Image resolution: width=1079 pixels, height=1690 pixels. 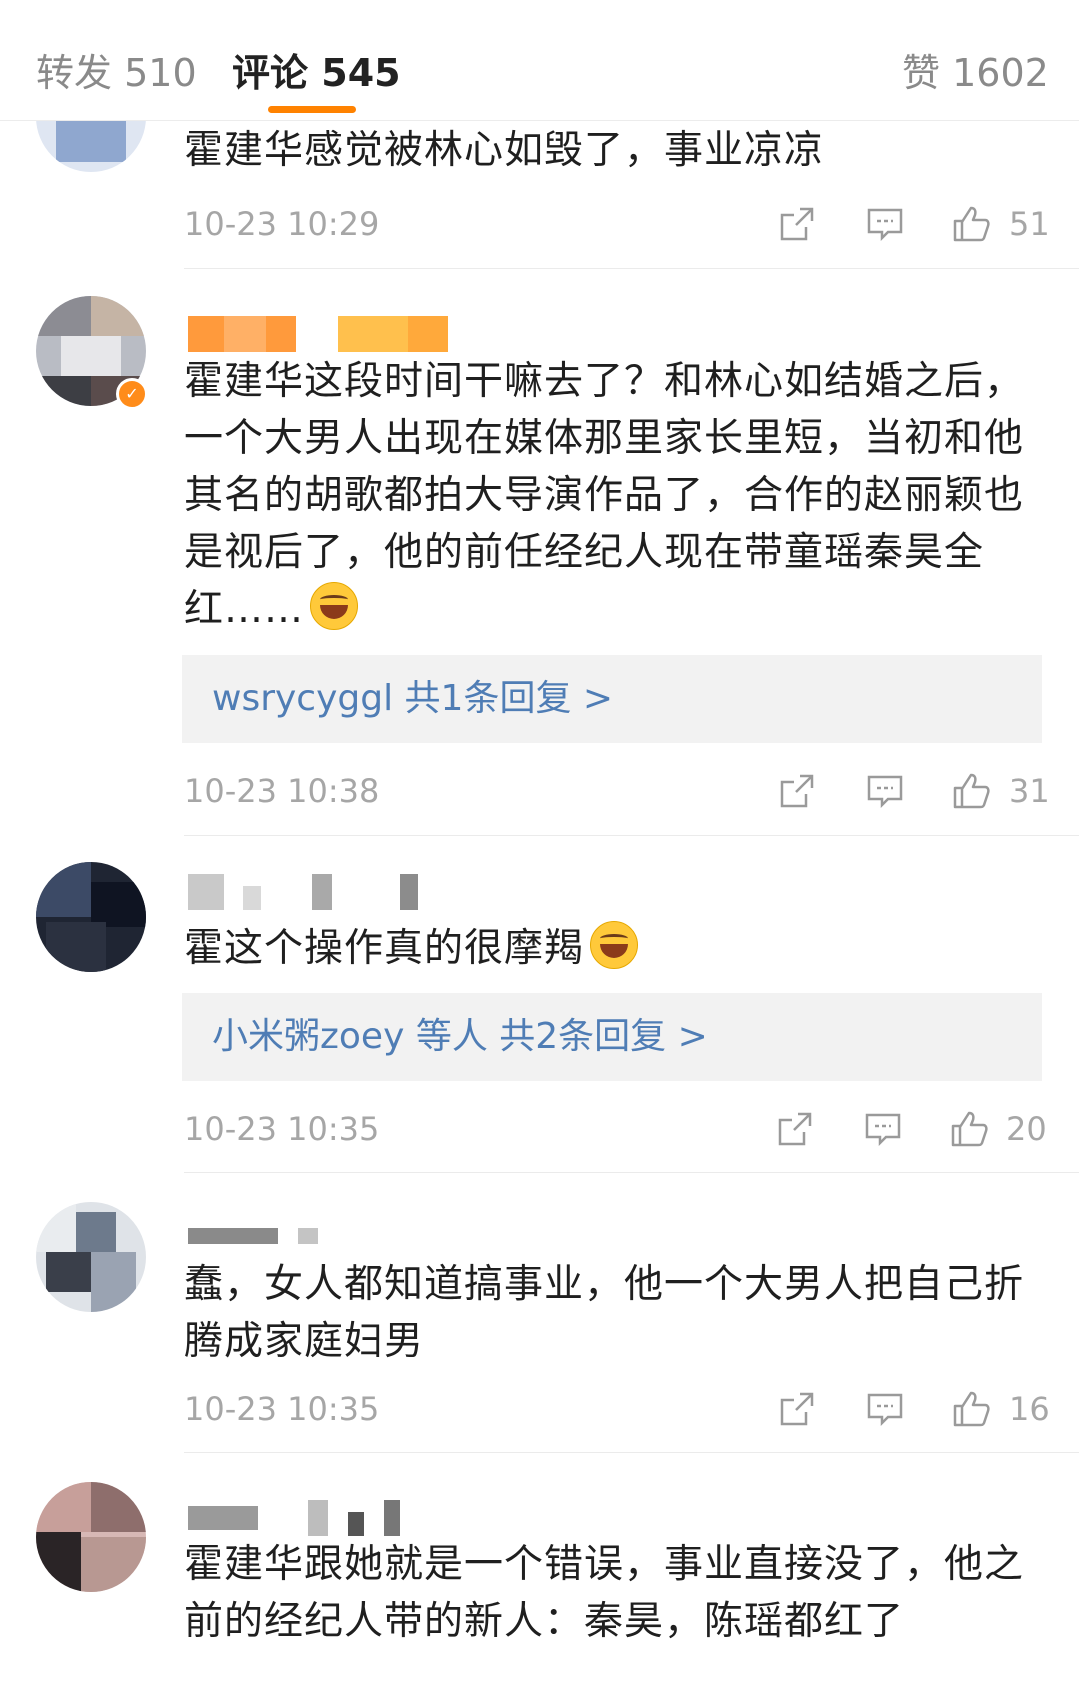 What do you see at coordinates (384, 948) in the screenshot?
I see `comment-text-content: 霍这个操作真的很摩羯` at bounding box center [384, 948].